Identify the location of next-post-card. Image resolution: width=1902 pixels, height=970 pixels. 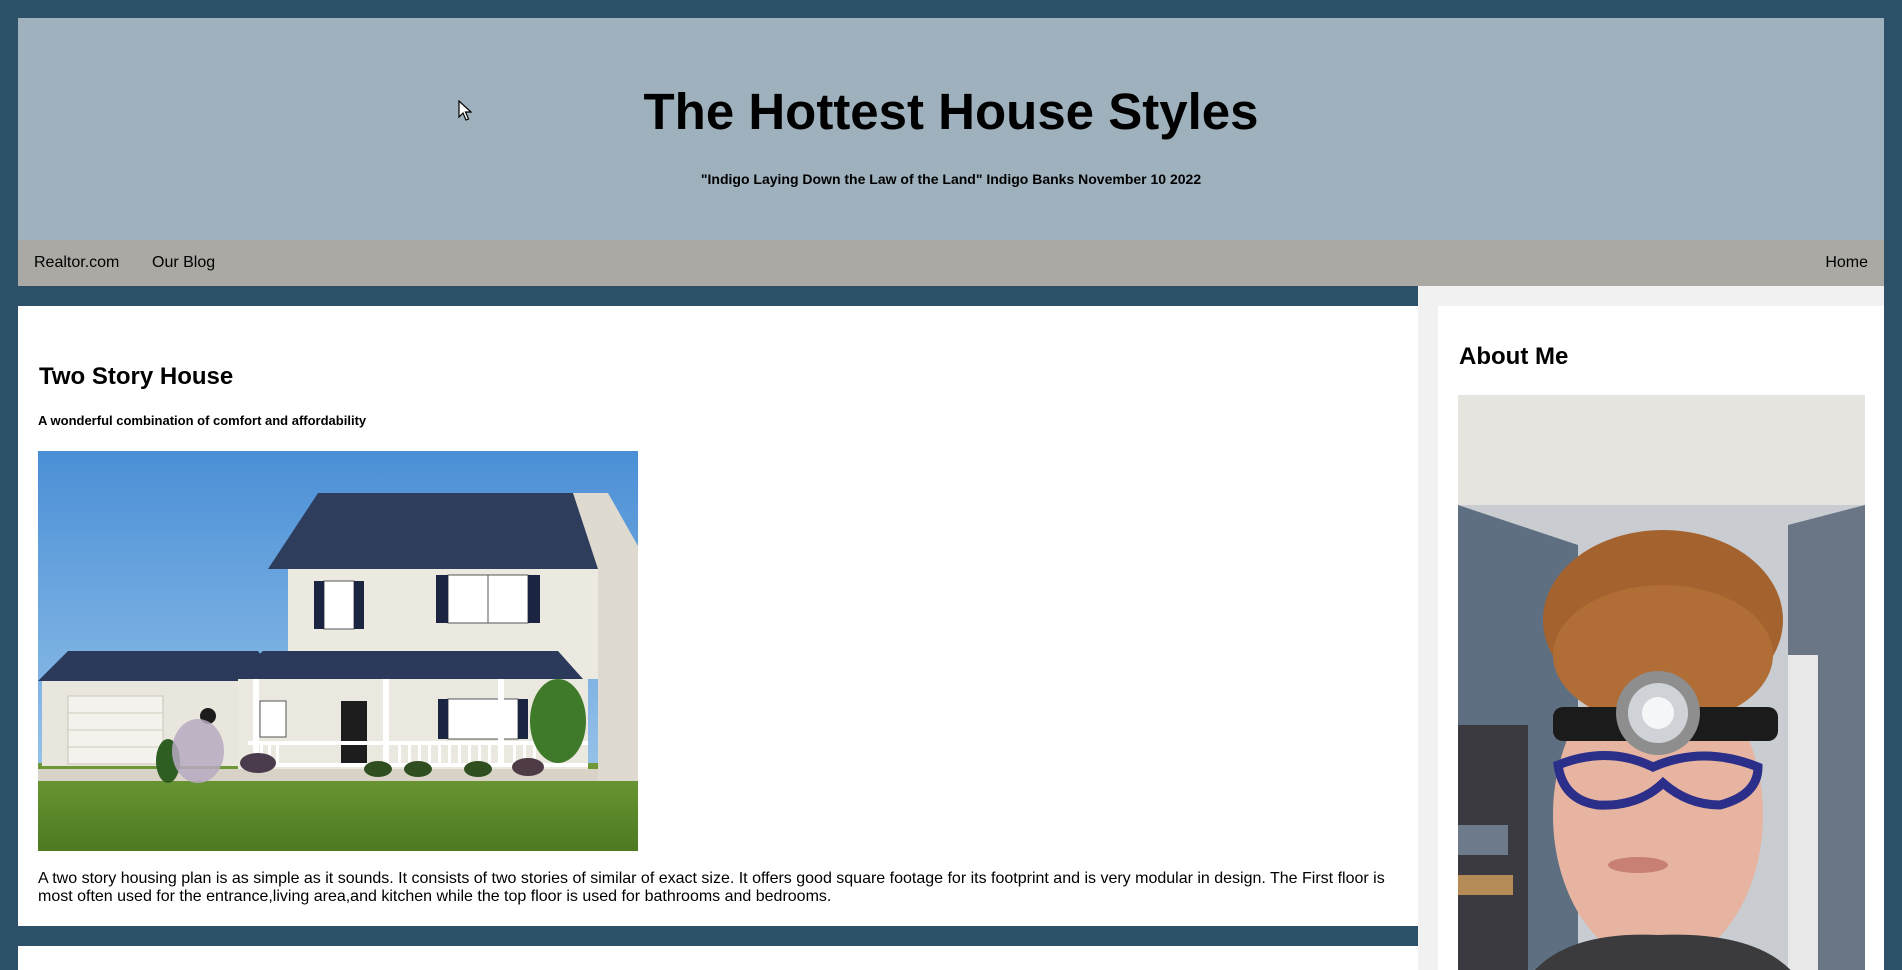
(718, 958).